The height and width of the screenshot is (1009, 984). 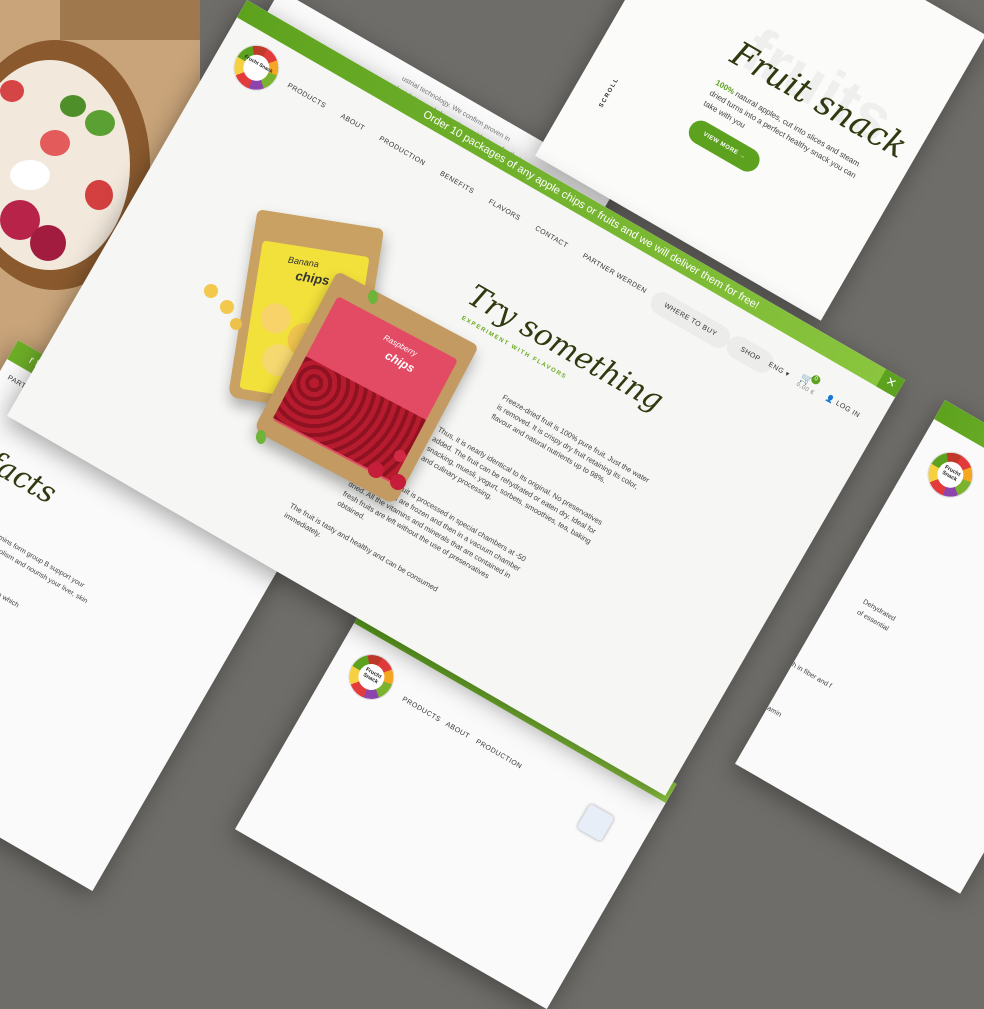 I want to click on cart-button: 🛒 0 0,00 €, so click(x=808, y=384).